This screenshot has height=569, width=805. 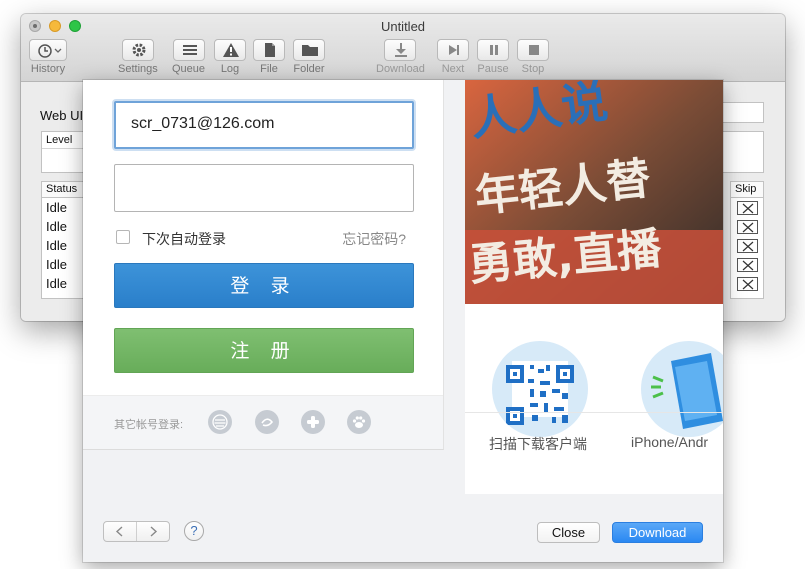 I want to click on back-button, so click(x=120, y=531).